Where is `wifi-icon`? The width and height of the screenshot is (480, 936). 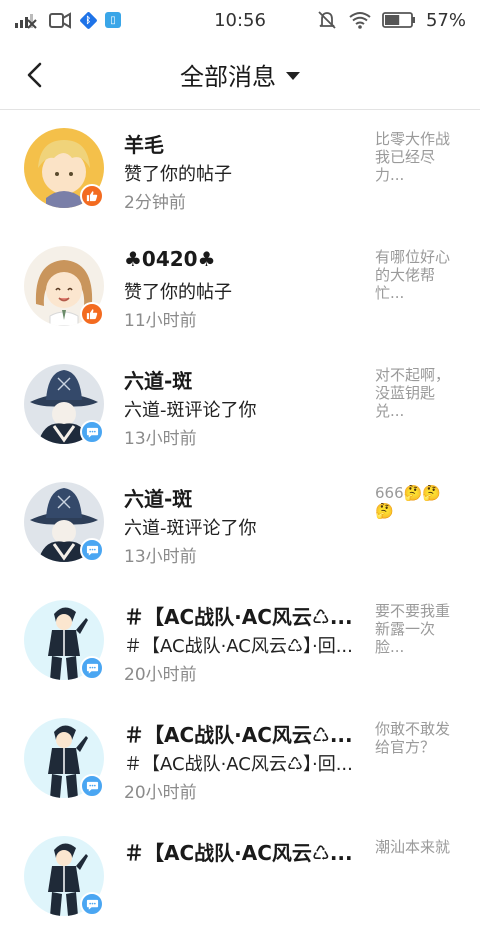
wifi-icon is located at coordinates (360, 20).